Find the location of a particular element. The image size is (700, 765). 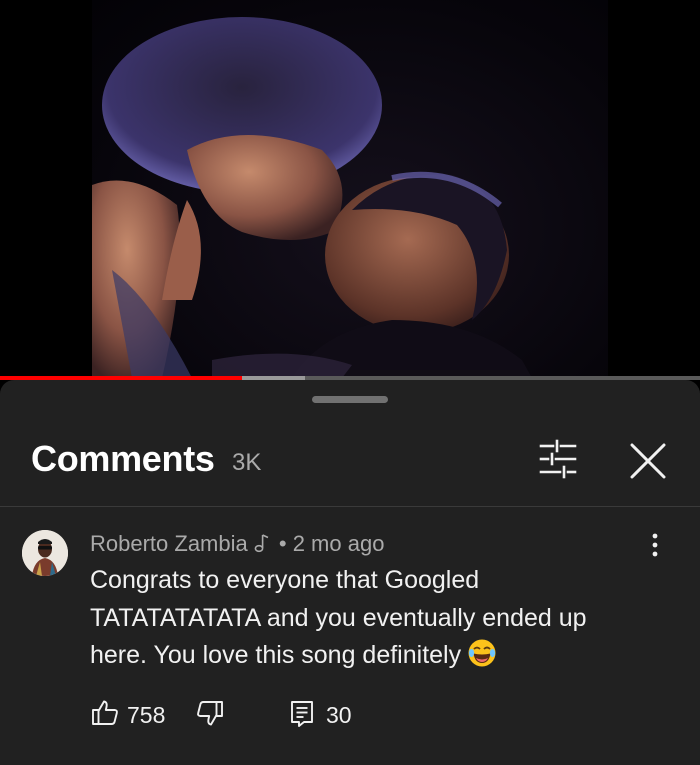

close-icon is located at coordinates (648, 461).